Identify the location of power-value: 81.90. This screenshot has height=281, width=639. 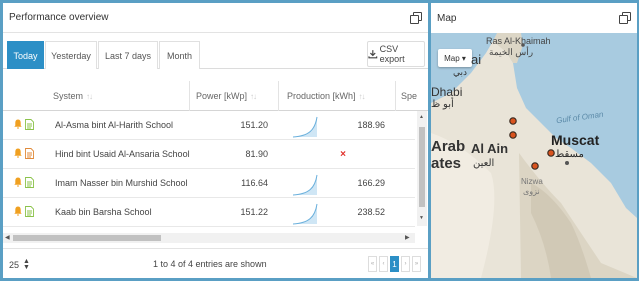
(256, 154).